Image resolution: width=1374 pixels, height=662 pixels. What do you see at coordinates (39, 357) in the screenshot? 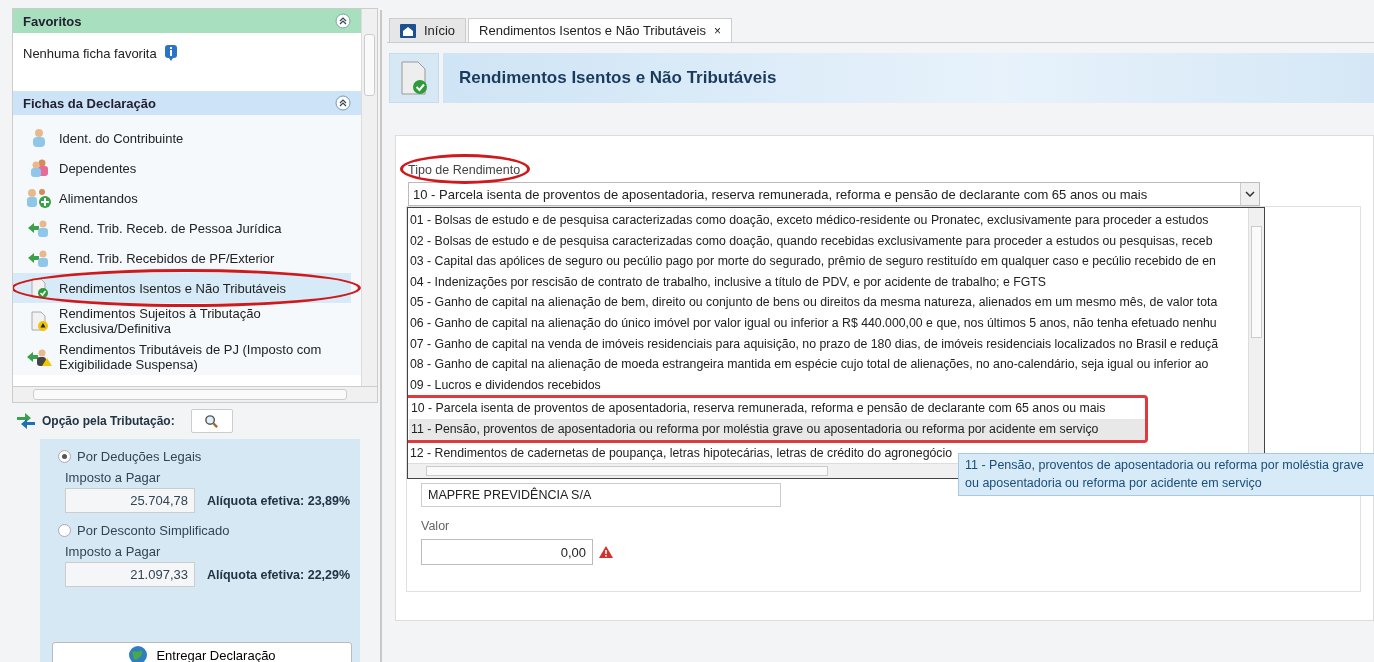
I see `arrow-person-warning-icon` at bounding box center [39, 357].